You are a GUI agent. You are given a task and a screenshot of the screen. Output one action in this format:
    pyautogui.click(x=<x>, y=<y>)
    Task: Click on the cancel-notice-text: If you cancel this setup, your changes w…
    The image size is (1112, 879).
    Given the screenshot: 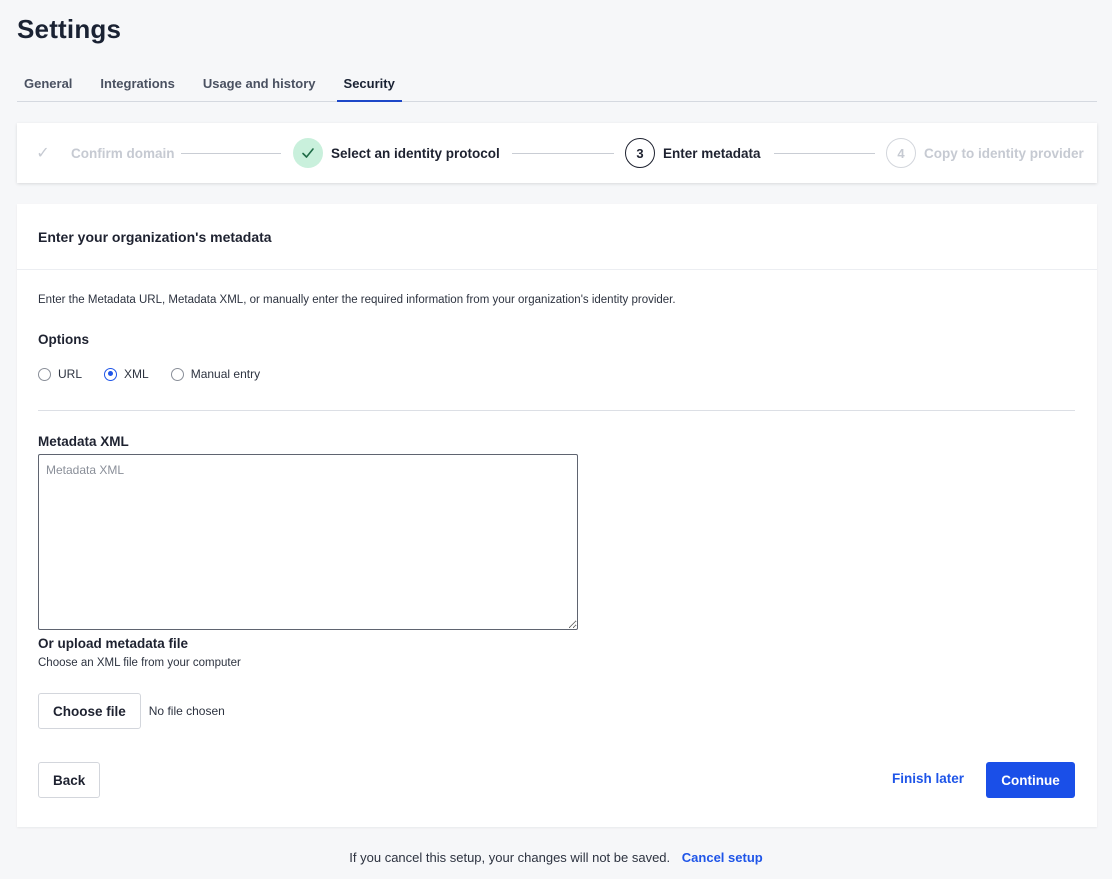 What is the action you would take?
    pyautogui.click(x=510, y=857)
    